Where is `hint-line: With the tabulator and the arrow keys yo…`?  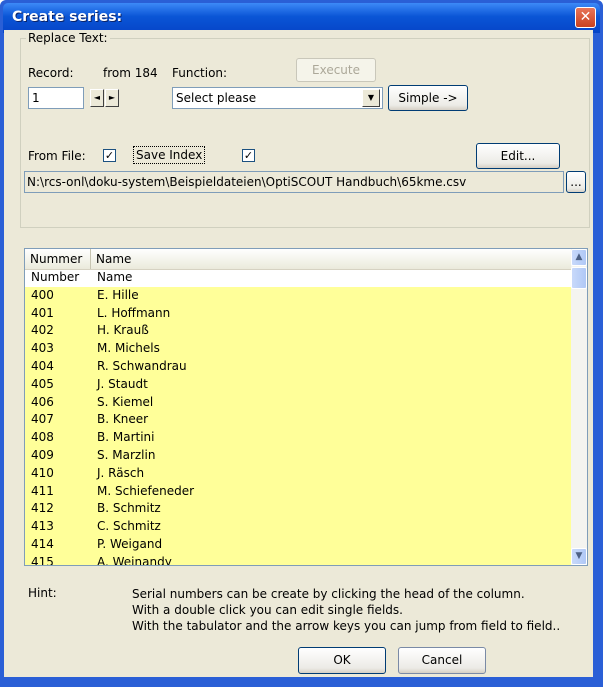
hint-line: With the tabulator and the arrow keys yo… is located at coordinates (346, 626).